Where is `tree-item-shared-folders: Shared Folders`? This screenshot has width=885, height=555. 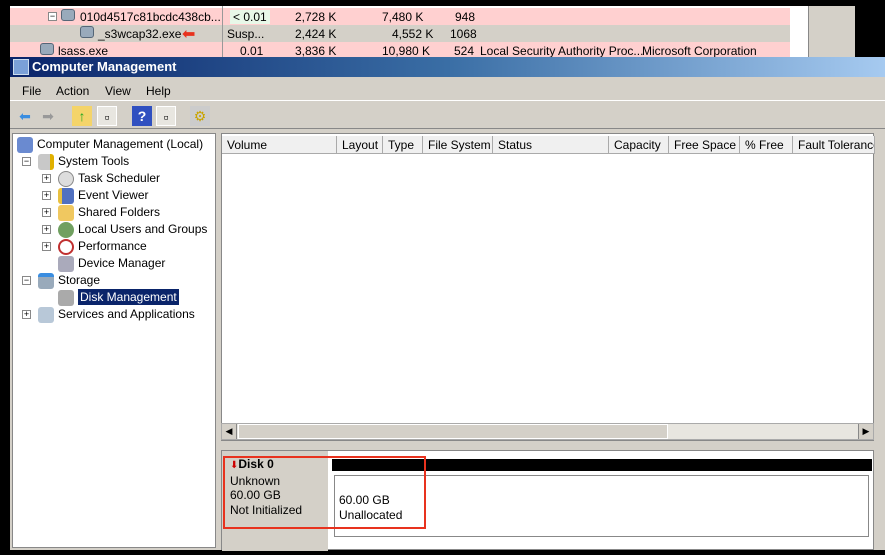
tree-item-shared-folders: Shared Folders is located at coordinates (109, 212).